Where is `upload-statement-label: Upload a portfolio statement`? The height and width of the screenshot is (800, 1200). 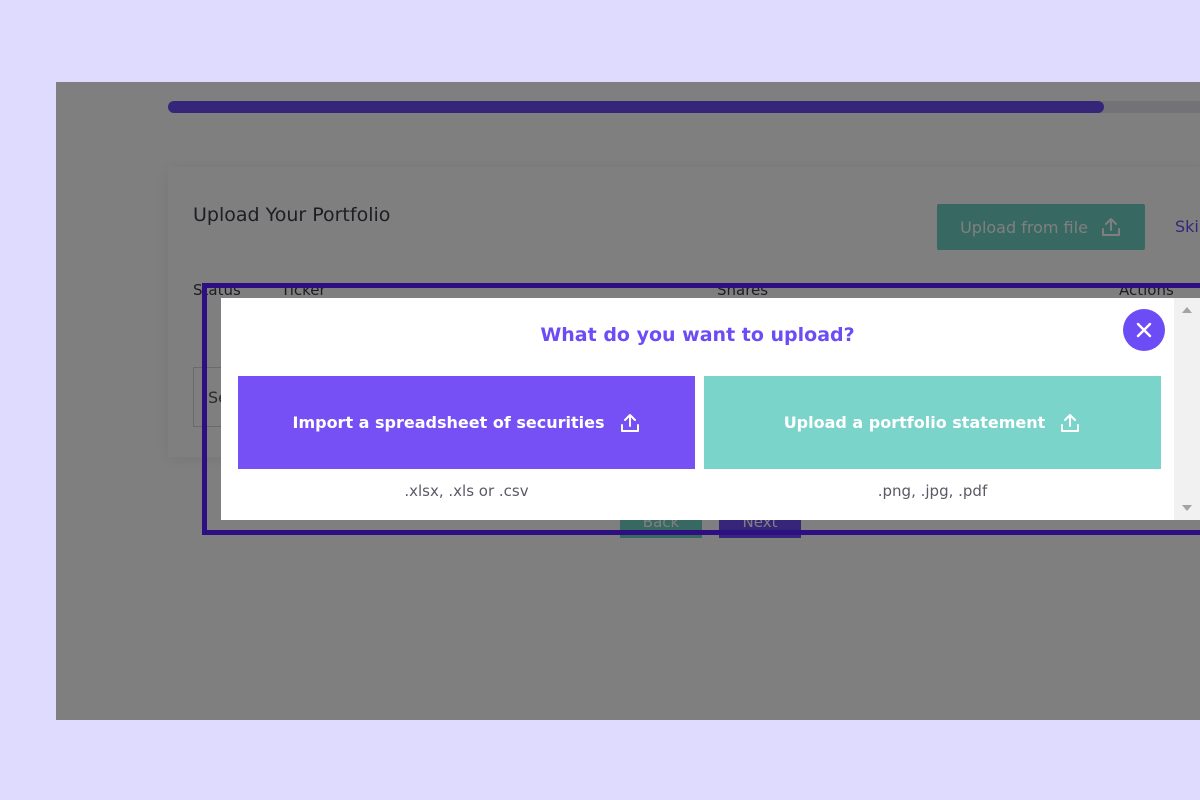
upload-statement-label: Upload a portfolio statement is located at coordinates (914, 422).